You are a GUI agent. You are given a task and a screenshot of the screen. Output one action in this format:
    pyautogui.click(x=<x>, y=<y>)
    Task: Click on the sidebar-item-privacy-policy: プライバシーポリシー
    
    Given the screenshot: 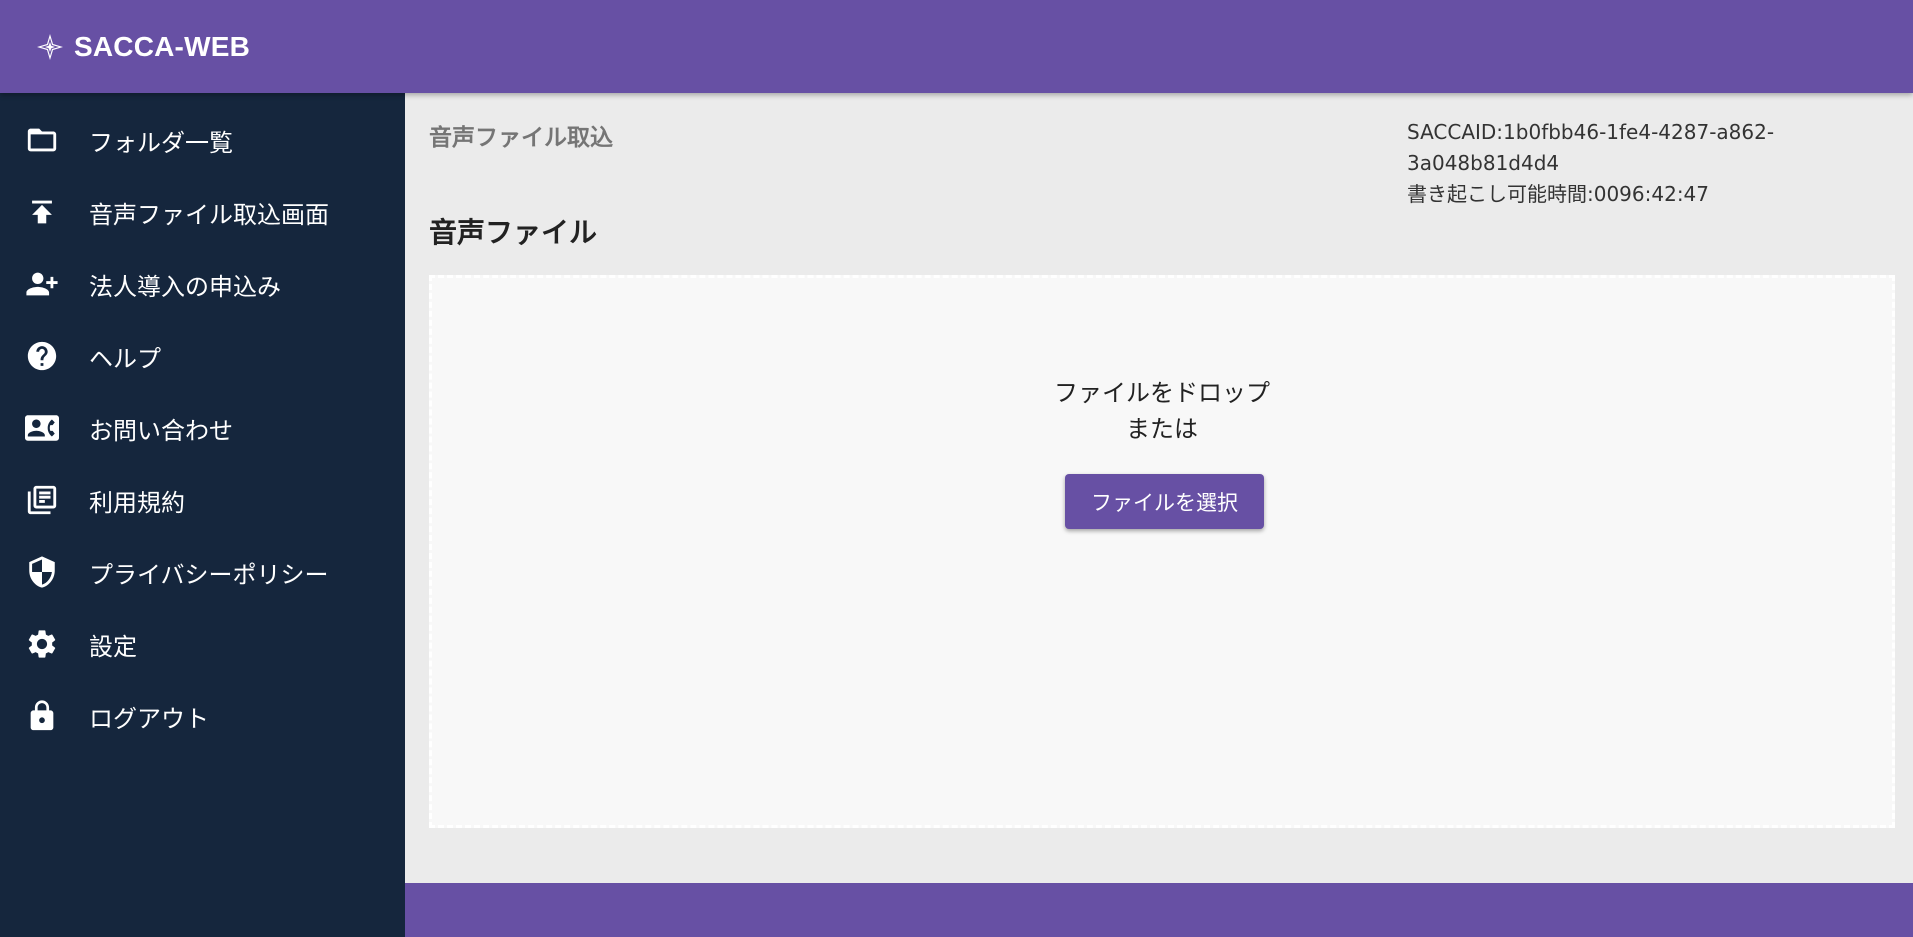 What is the action you would take?
    pyautogui.click(x=202, y=572)
    